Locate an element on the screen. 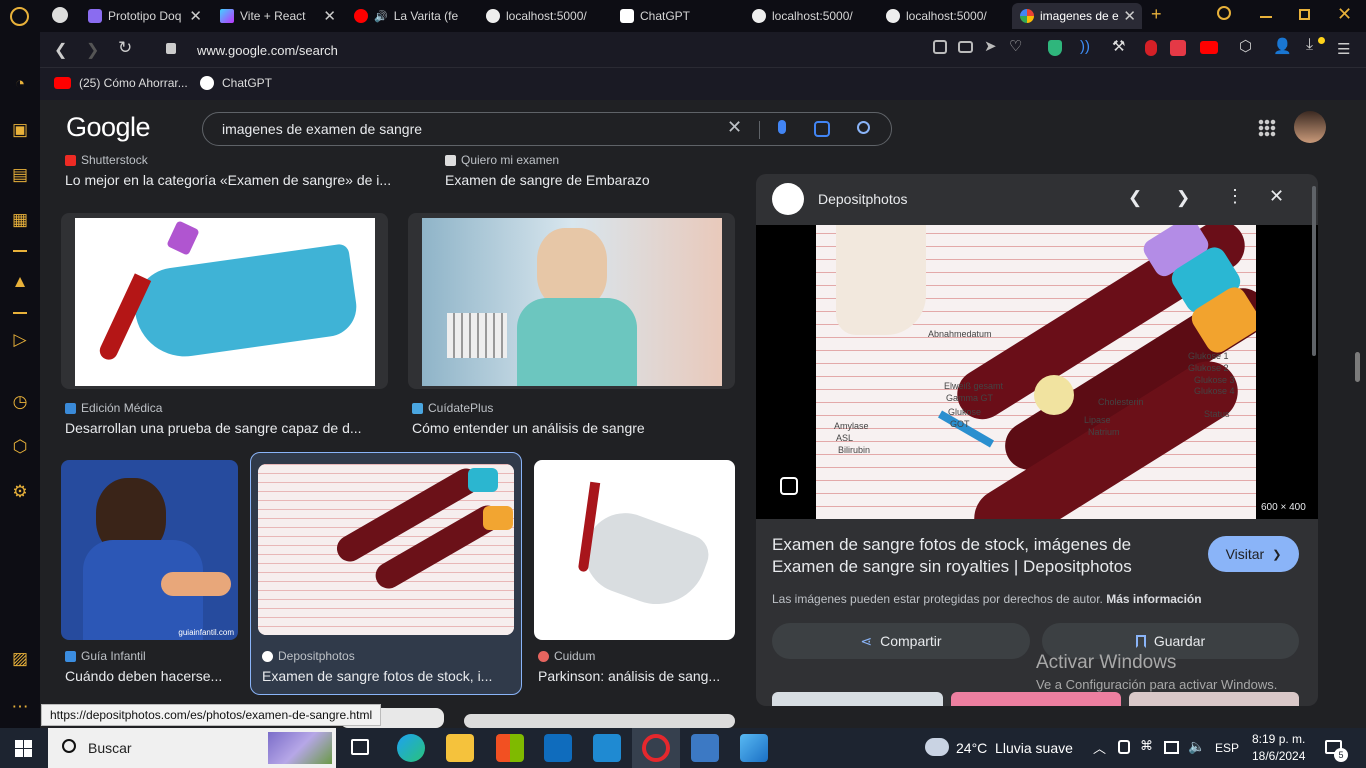 The height and width of the screenshot is (768, 1366). bookmark-chatgpt: ChatGPT is located at coordinates (236, 83).